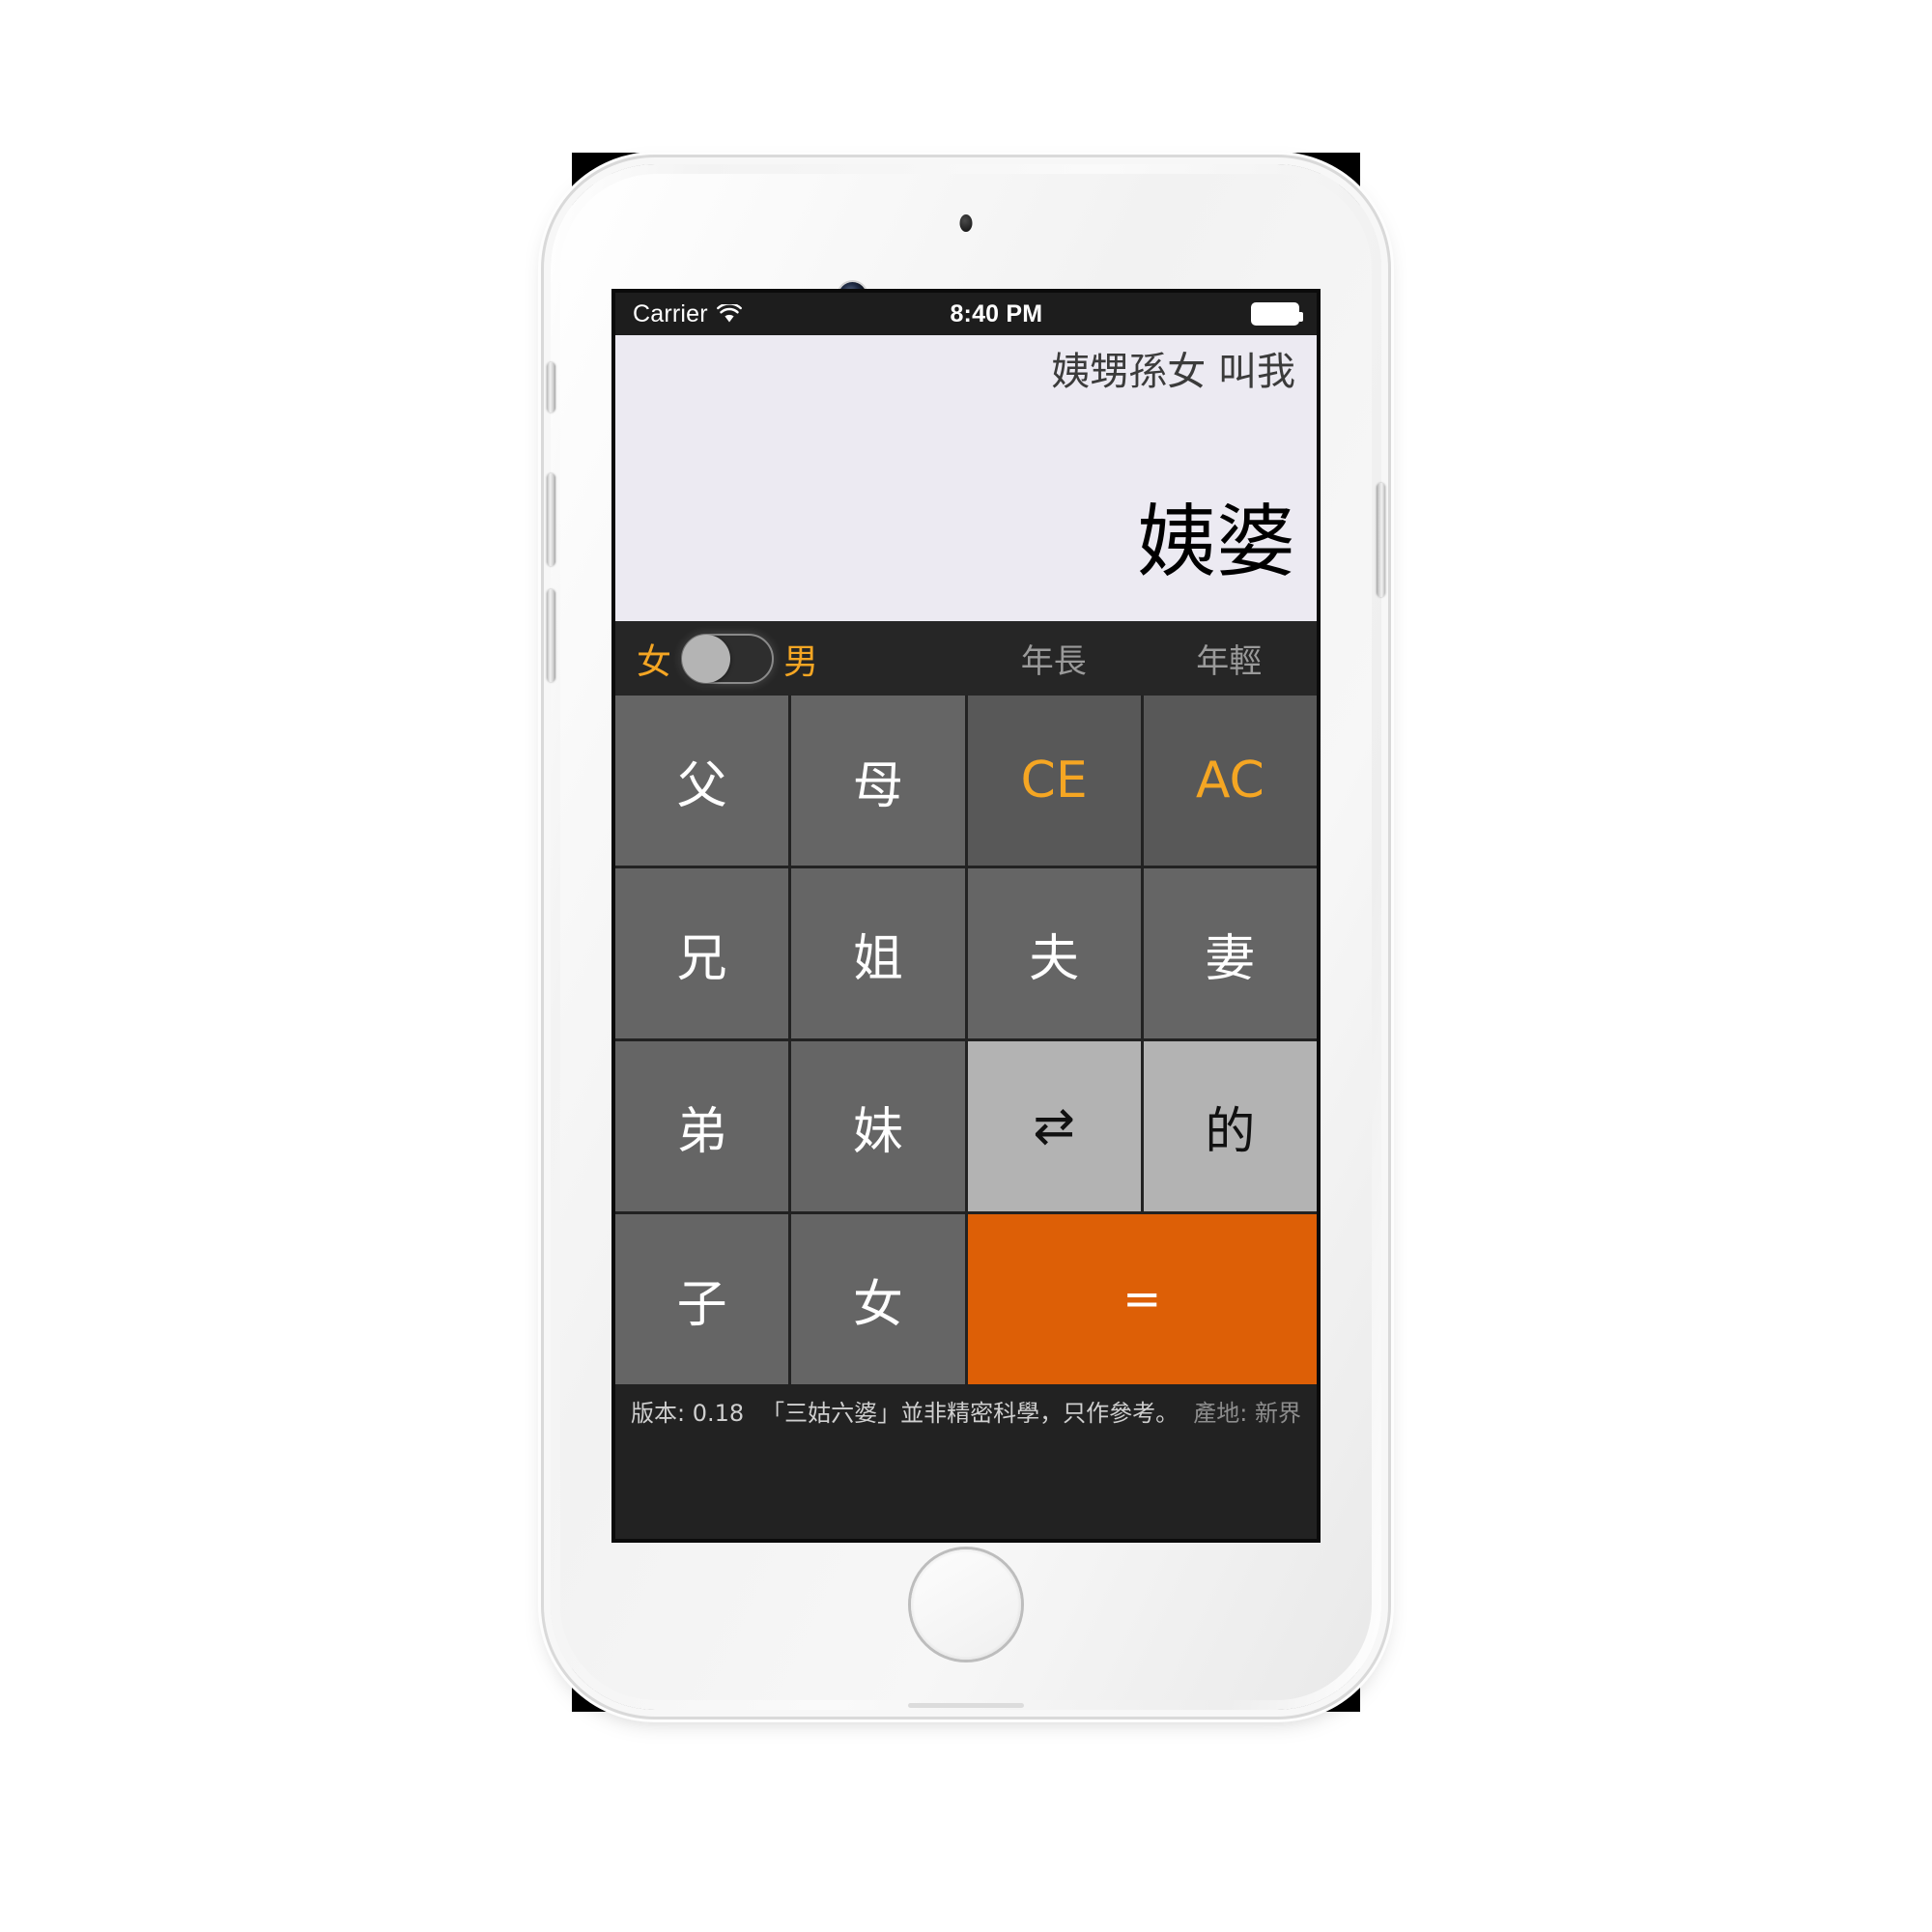 This screenshot has height=1932, width=1932. I want to click on key-的: 的, so click(1230, 1126).